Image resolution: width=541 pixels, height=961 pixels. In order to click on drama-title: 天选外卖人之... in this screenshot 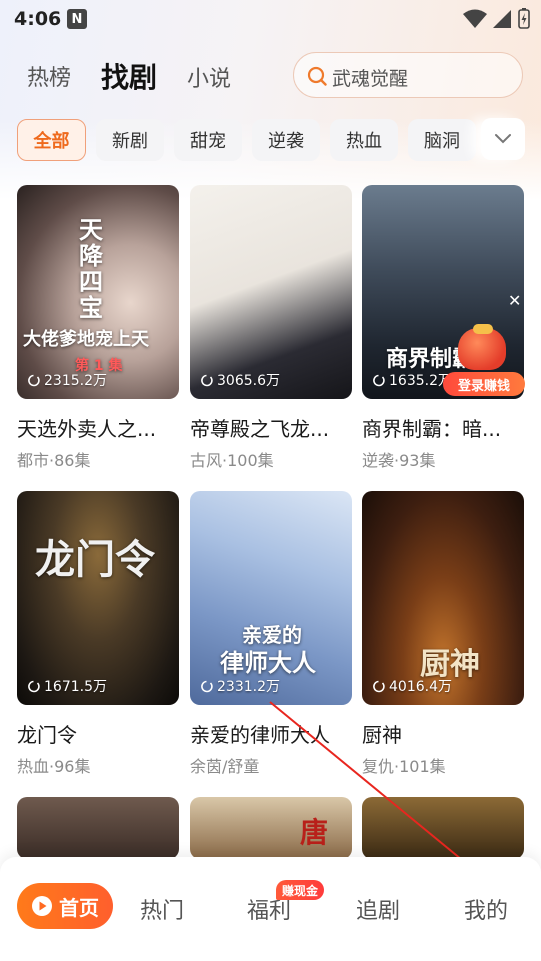, I will do `click(104, 427)`.